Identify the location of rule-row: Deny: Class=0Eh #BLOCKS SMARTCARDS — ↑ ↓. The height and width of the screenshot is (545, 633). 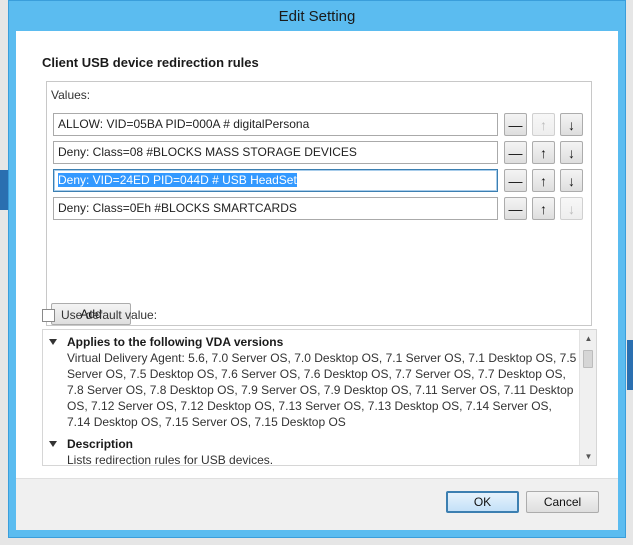
(319, 208).